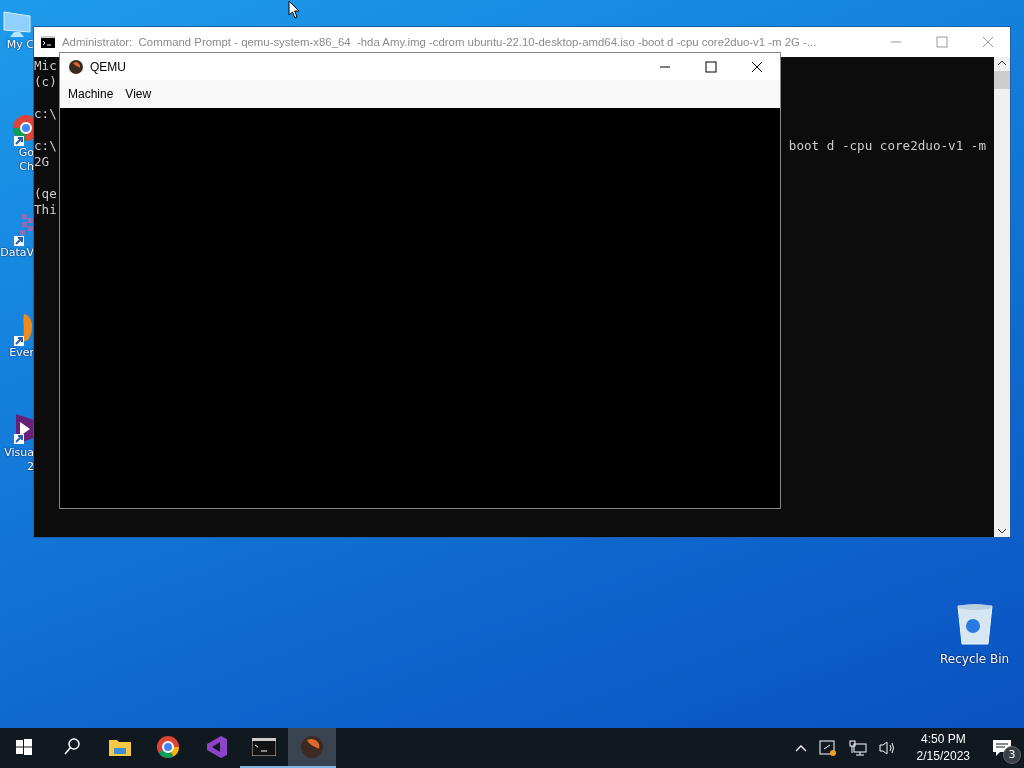 The image size is (1024, 768). What do you see at coordinates (887, 748) in the screenshot?
I see `speaker-icon` at bounding box center [887, 748].